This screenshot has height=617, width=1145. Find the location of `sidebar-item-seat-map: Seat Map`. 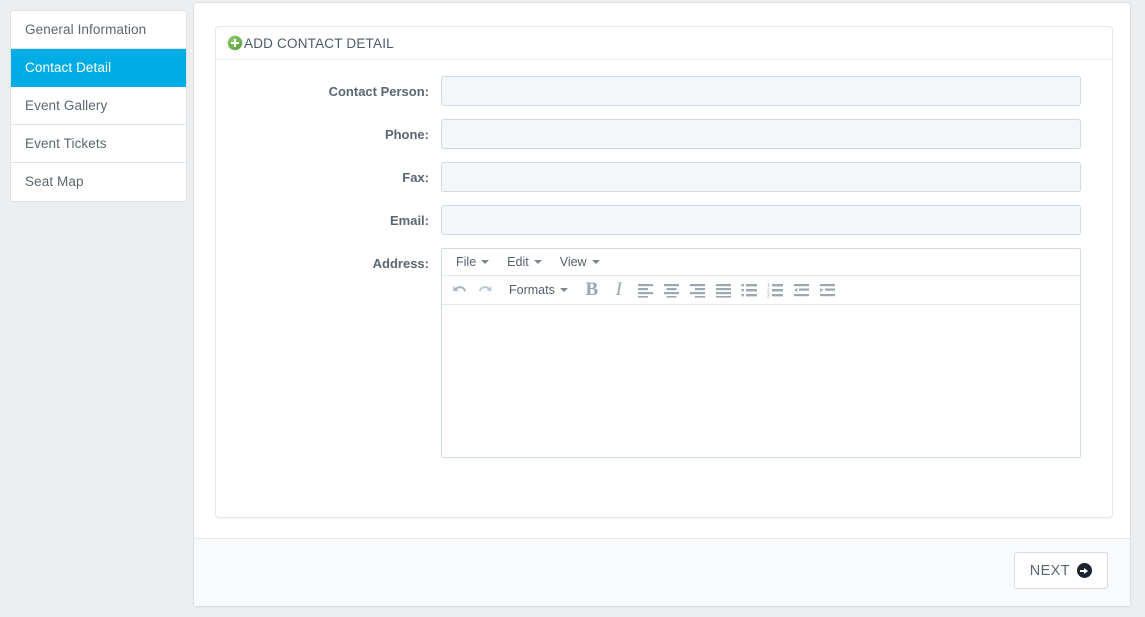

sidebar-item-seat-map: Seat Map is located at coordinates (98, 182).